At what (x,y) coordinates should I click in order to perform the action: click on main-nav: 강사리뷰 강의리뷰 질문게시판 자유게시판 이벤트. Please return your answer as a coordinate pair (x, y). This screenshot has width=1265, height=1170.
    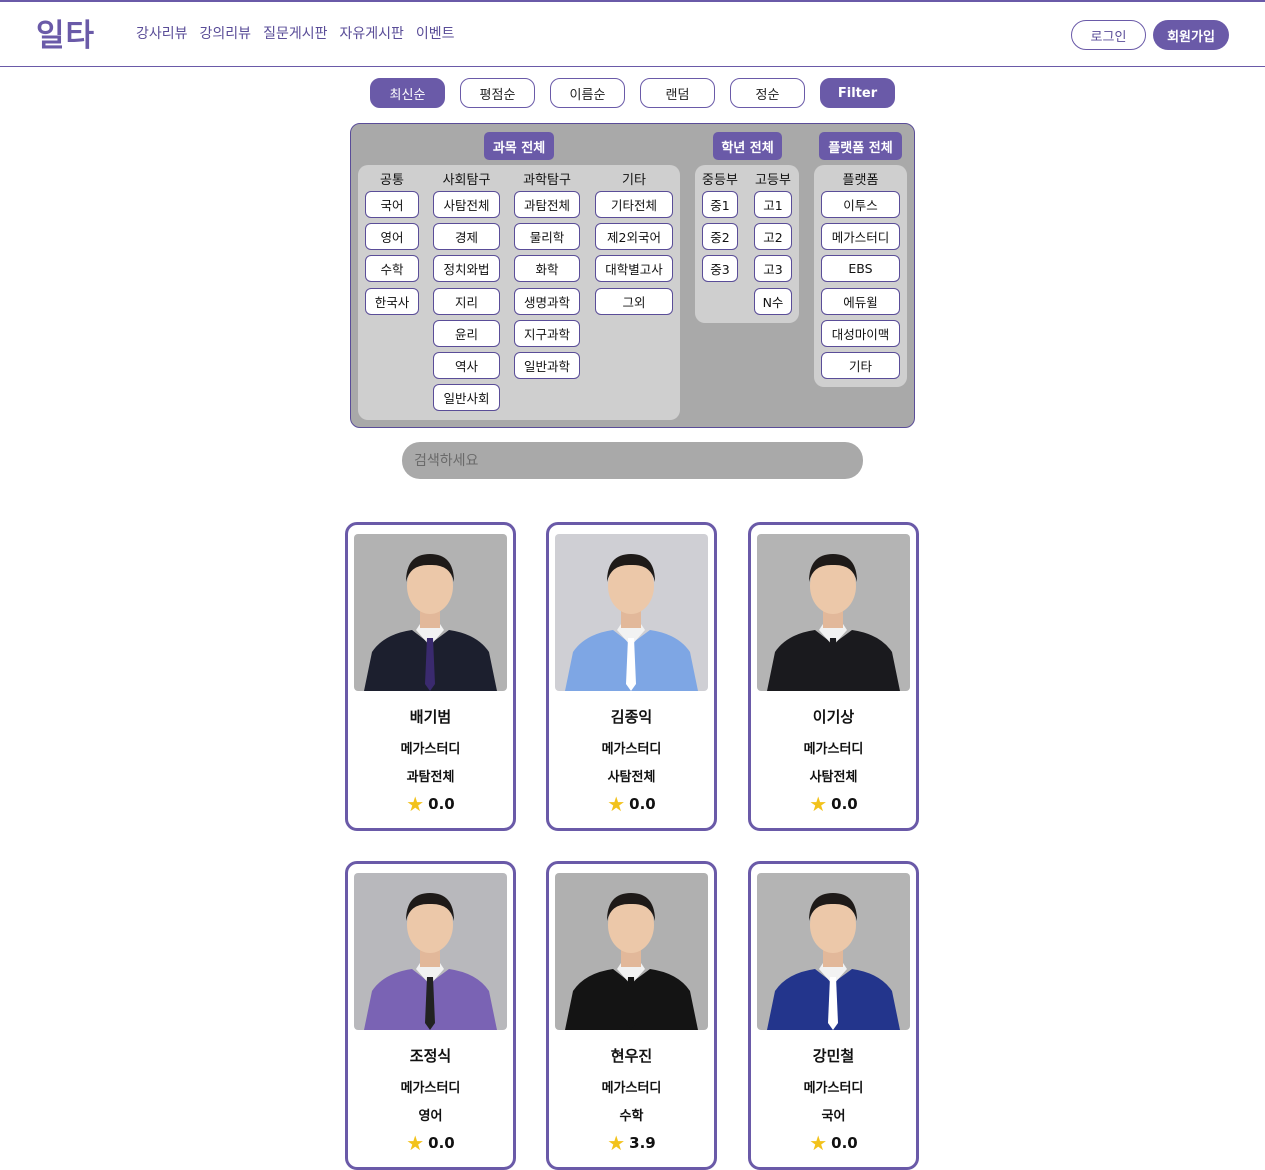
    Looking at the image, I should click on (295, 33).